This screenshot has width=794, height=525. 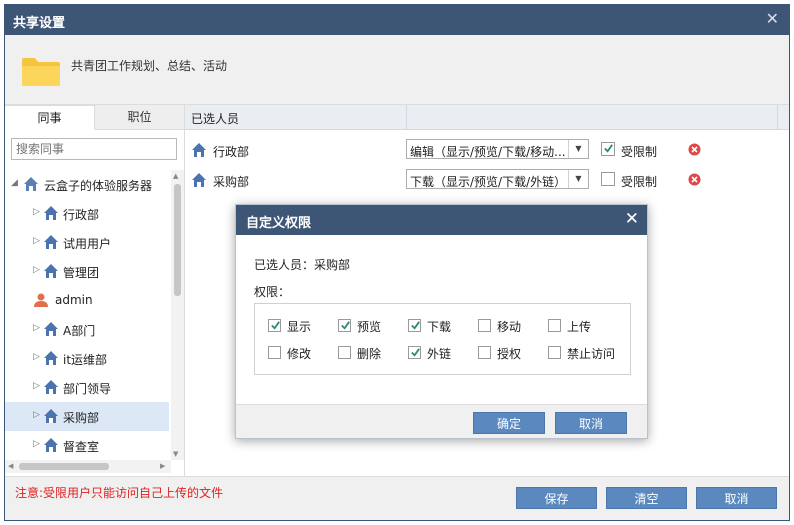 I want to click on perm-upload: 上传, so click(x=583, y=326).